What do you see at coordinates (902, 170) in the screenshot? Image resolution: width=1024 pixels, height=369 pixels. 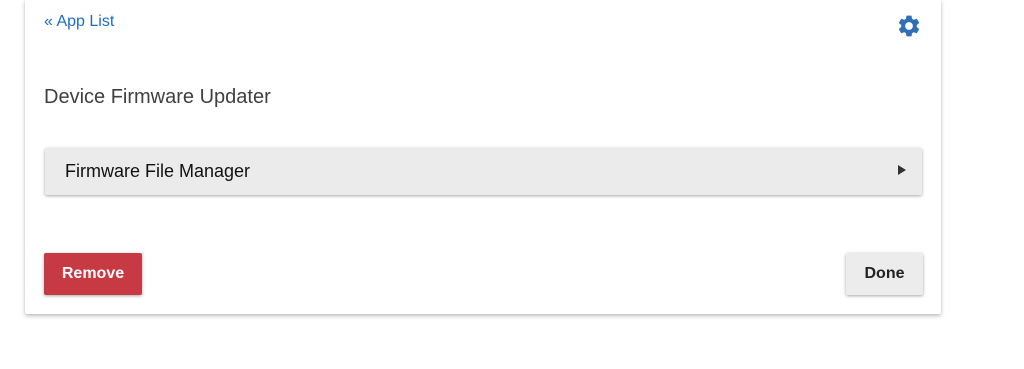 I see `triangle-right-icon` at bounding box center [902, 170].